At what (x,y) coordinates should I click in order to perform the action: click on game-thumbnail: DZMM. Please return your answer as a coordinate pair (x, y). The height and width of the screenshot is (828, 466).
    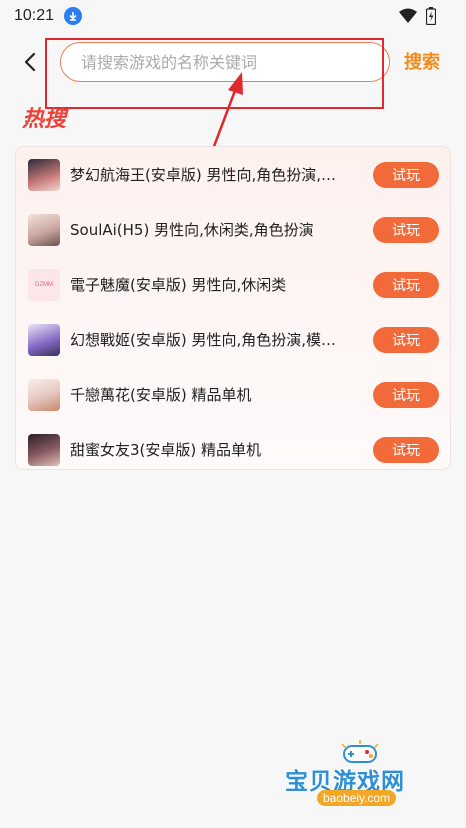
    Looking at the image, I should click on (44, 284).